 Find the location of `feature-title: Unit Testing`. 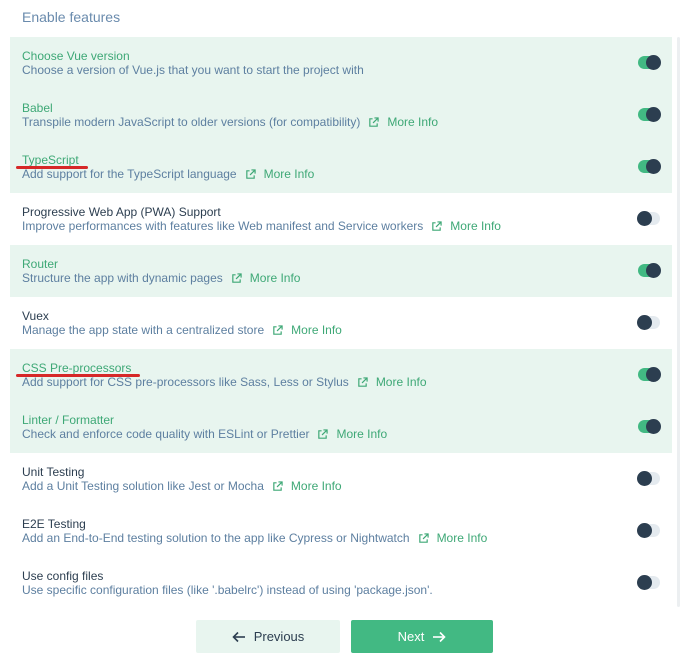

feature-title: Unit Testing is located at coordinates (53, 472).